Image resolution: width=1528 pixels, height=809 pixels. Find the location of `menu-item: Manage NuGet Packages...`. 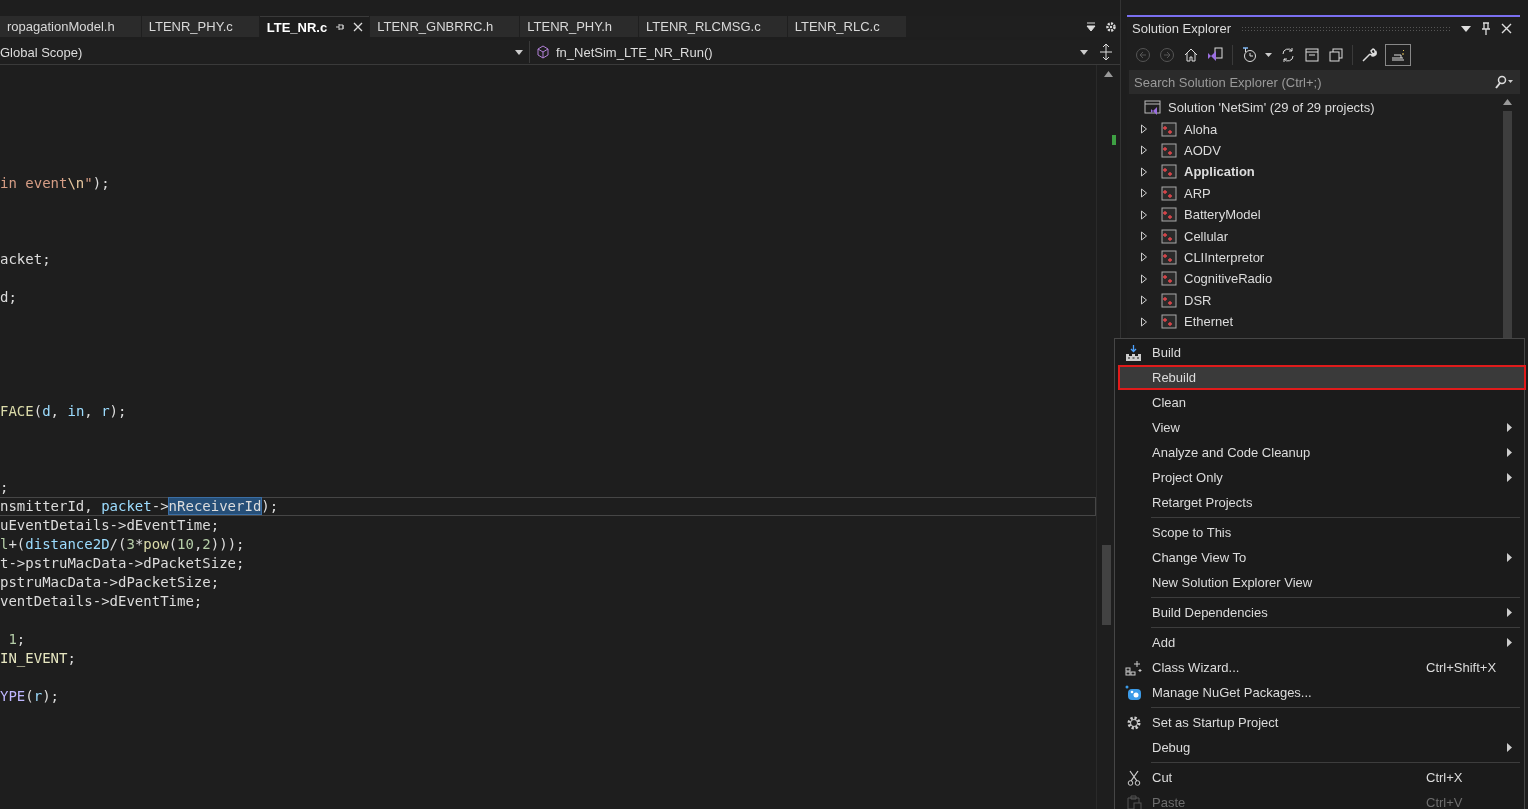

menu-item: Manage NuGet Packages... is located at coordinates (1319, 692).